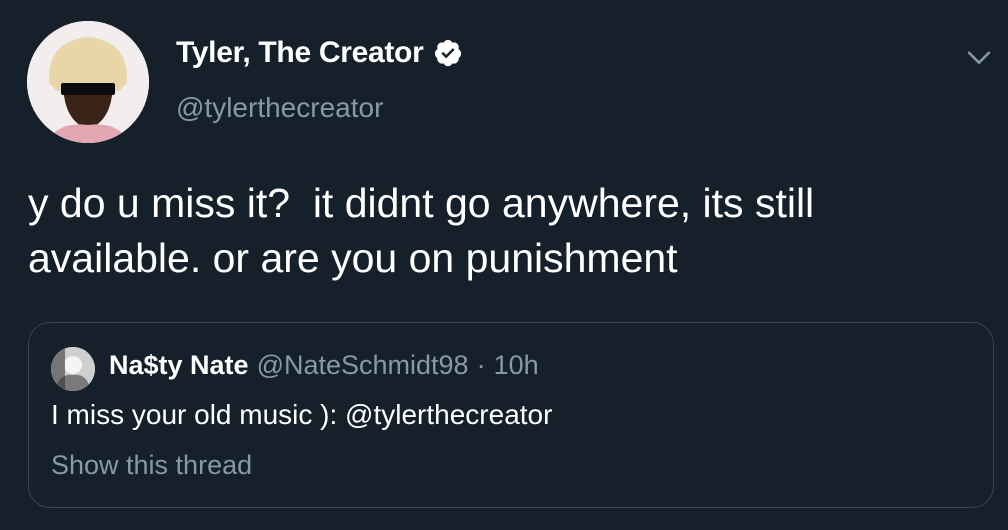 This screenshot has width=1008, height=530. I want to click on author-name-row: Tyler, The Creator, so click(319, 53).